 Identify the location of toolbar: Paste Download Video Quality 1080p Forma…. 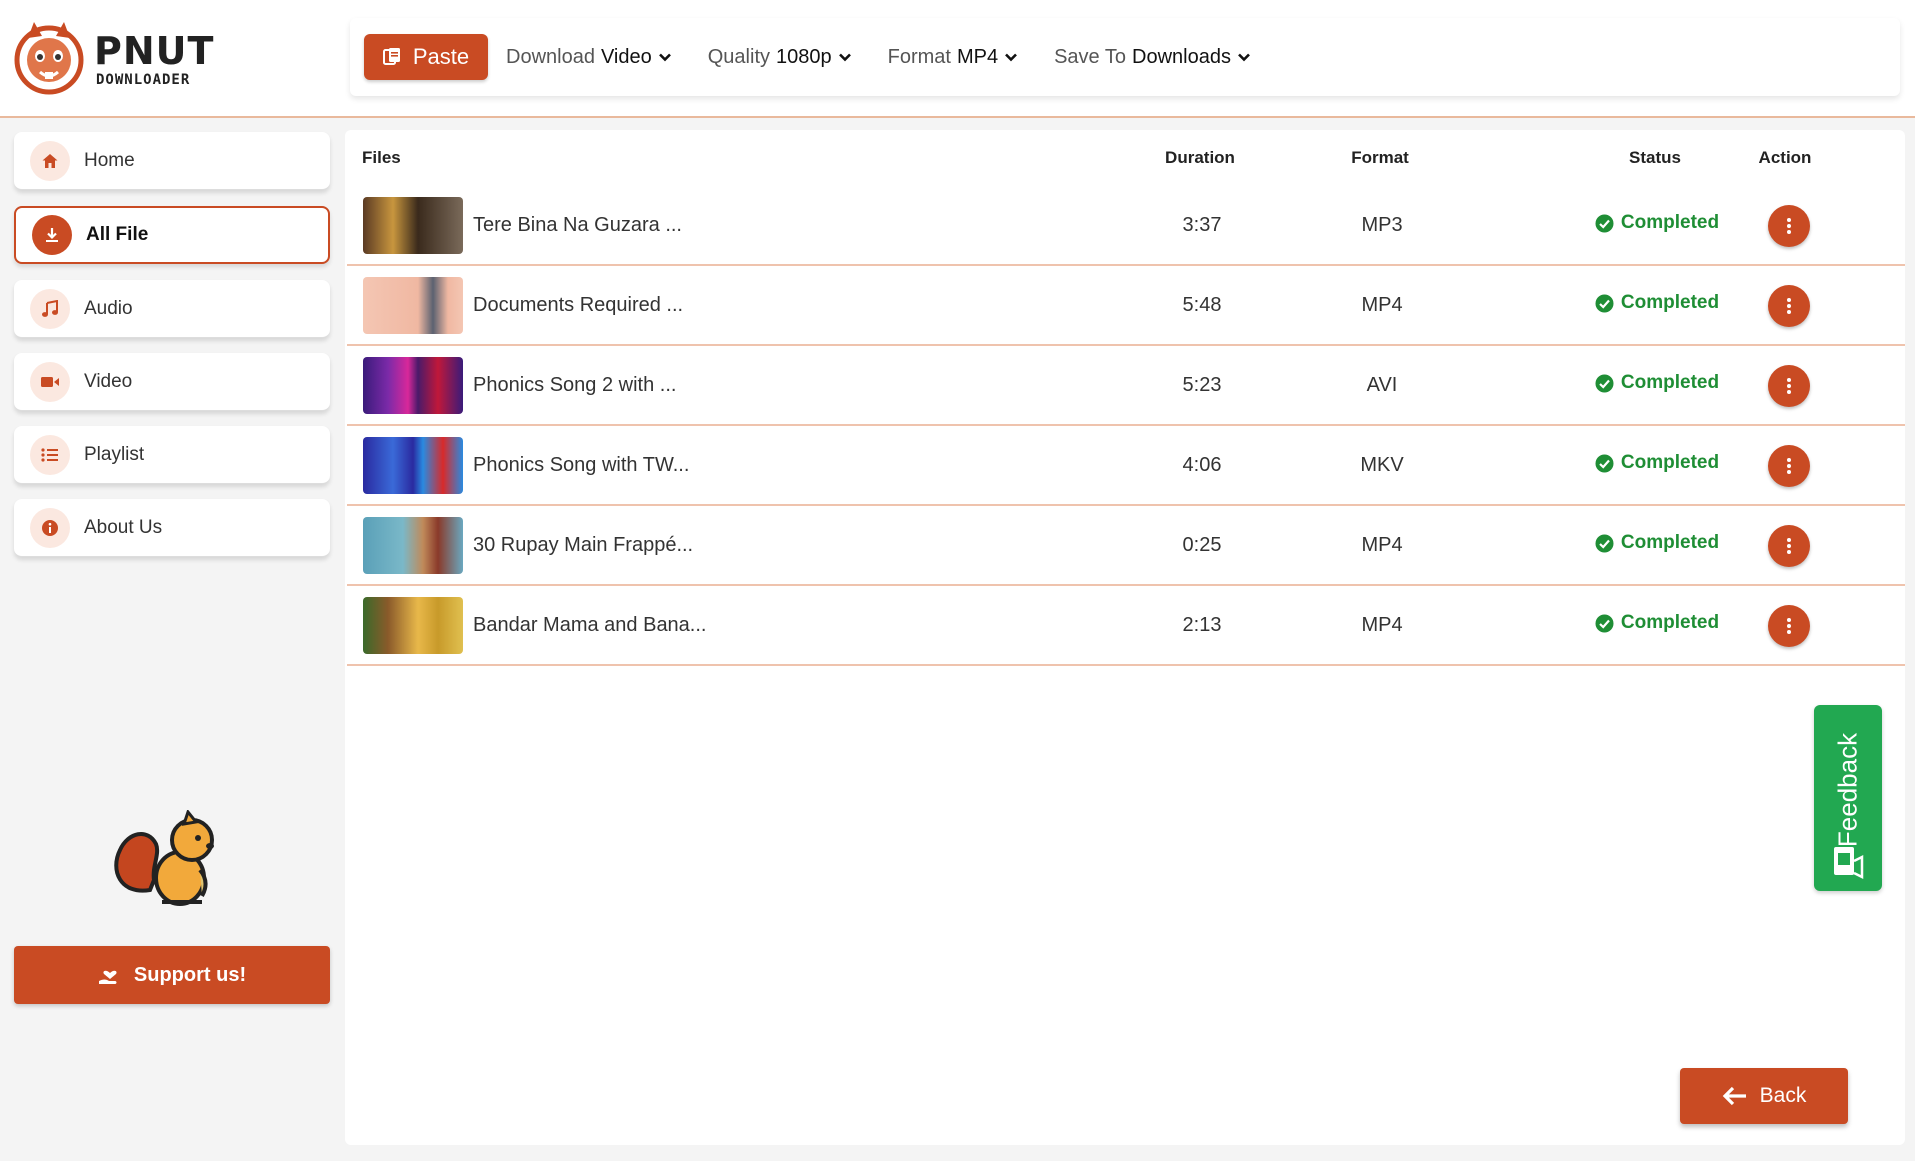
(1125, 57).